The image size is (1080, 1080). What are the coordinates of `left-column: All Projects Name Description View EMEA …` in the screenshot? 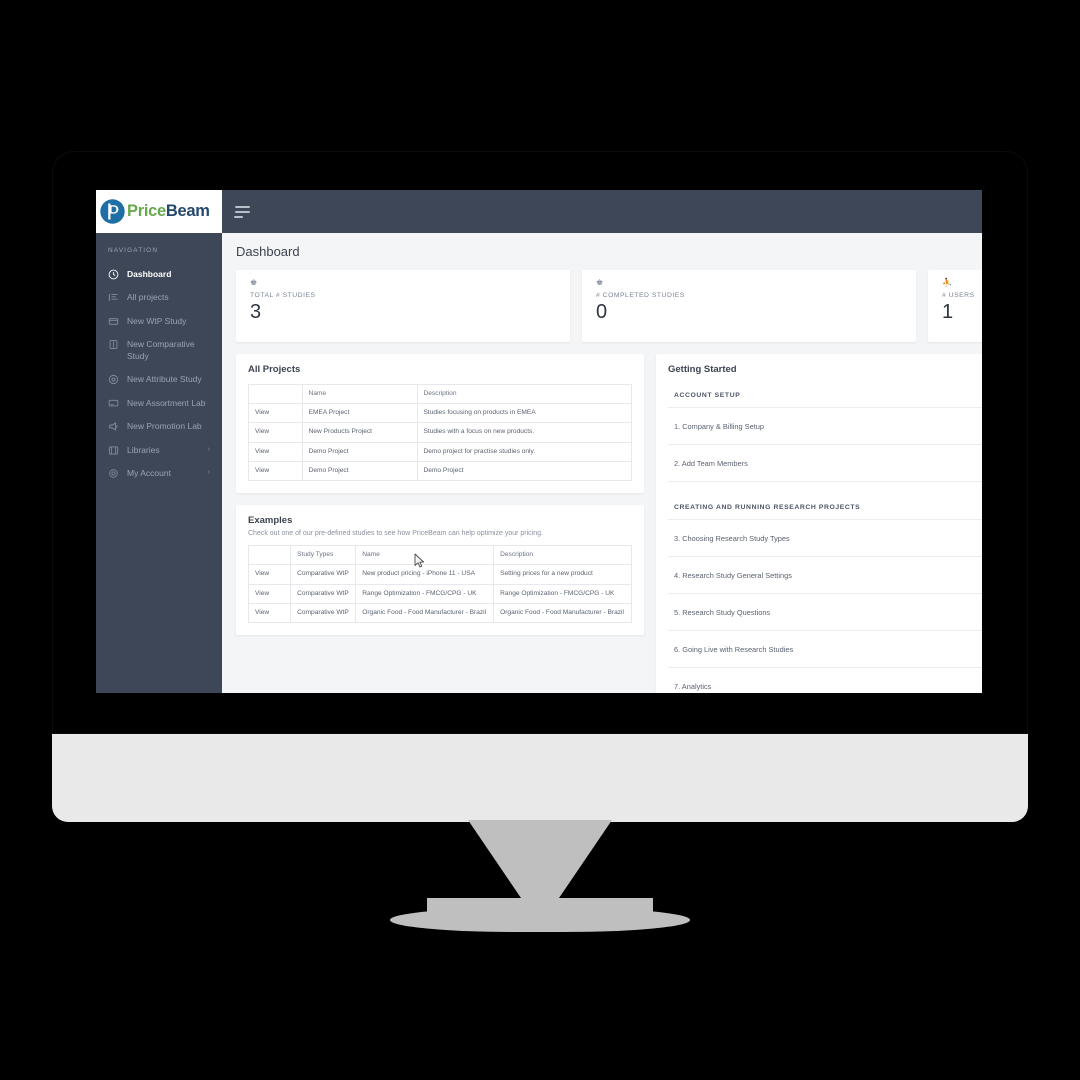 It's located at (440, 495).